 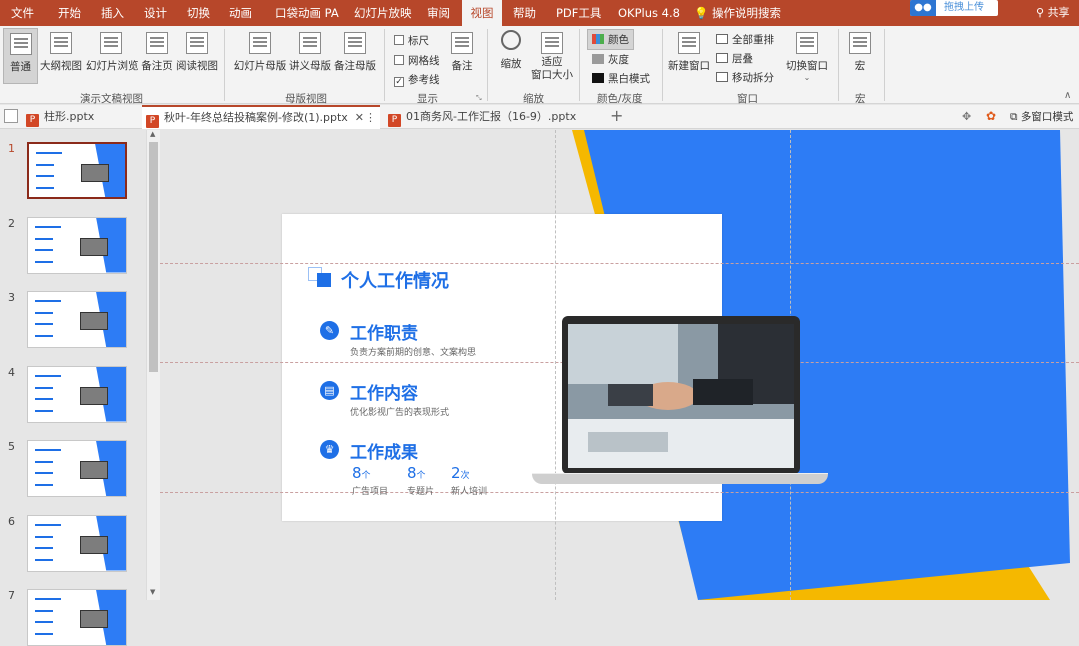 I want to click on close-tab-icon: ✕, so click(x=359, y=117).